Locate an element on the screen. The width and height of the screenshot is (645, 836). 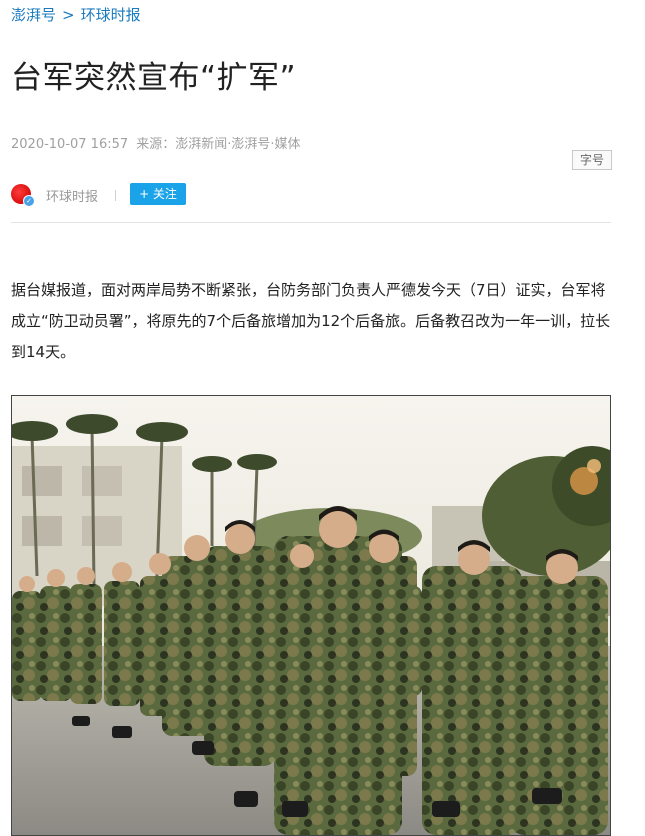
author-divider is located at coordinates (115, 195).